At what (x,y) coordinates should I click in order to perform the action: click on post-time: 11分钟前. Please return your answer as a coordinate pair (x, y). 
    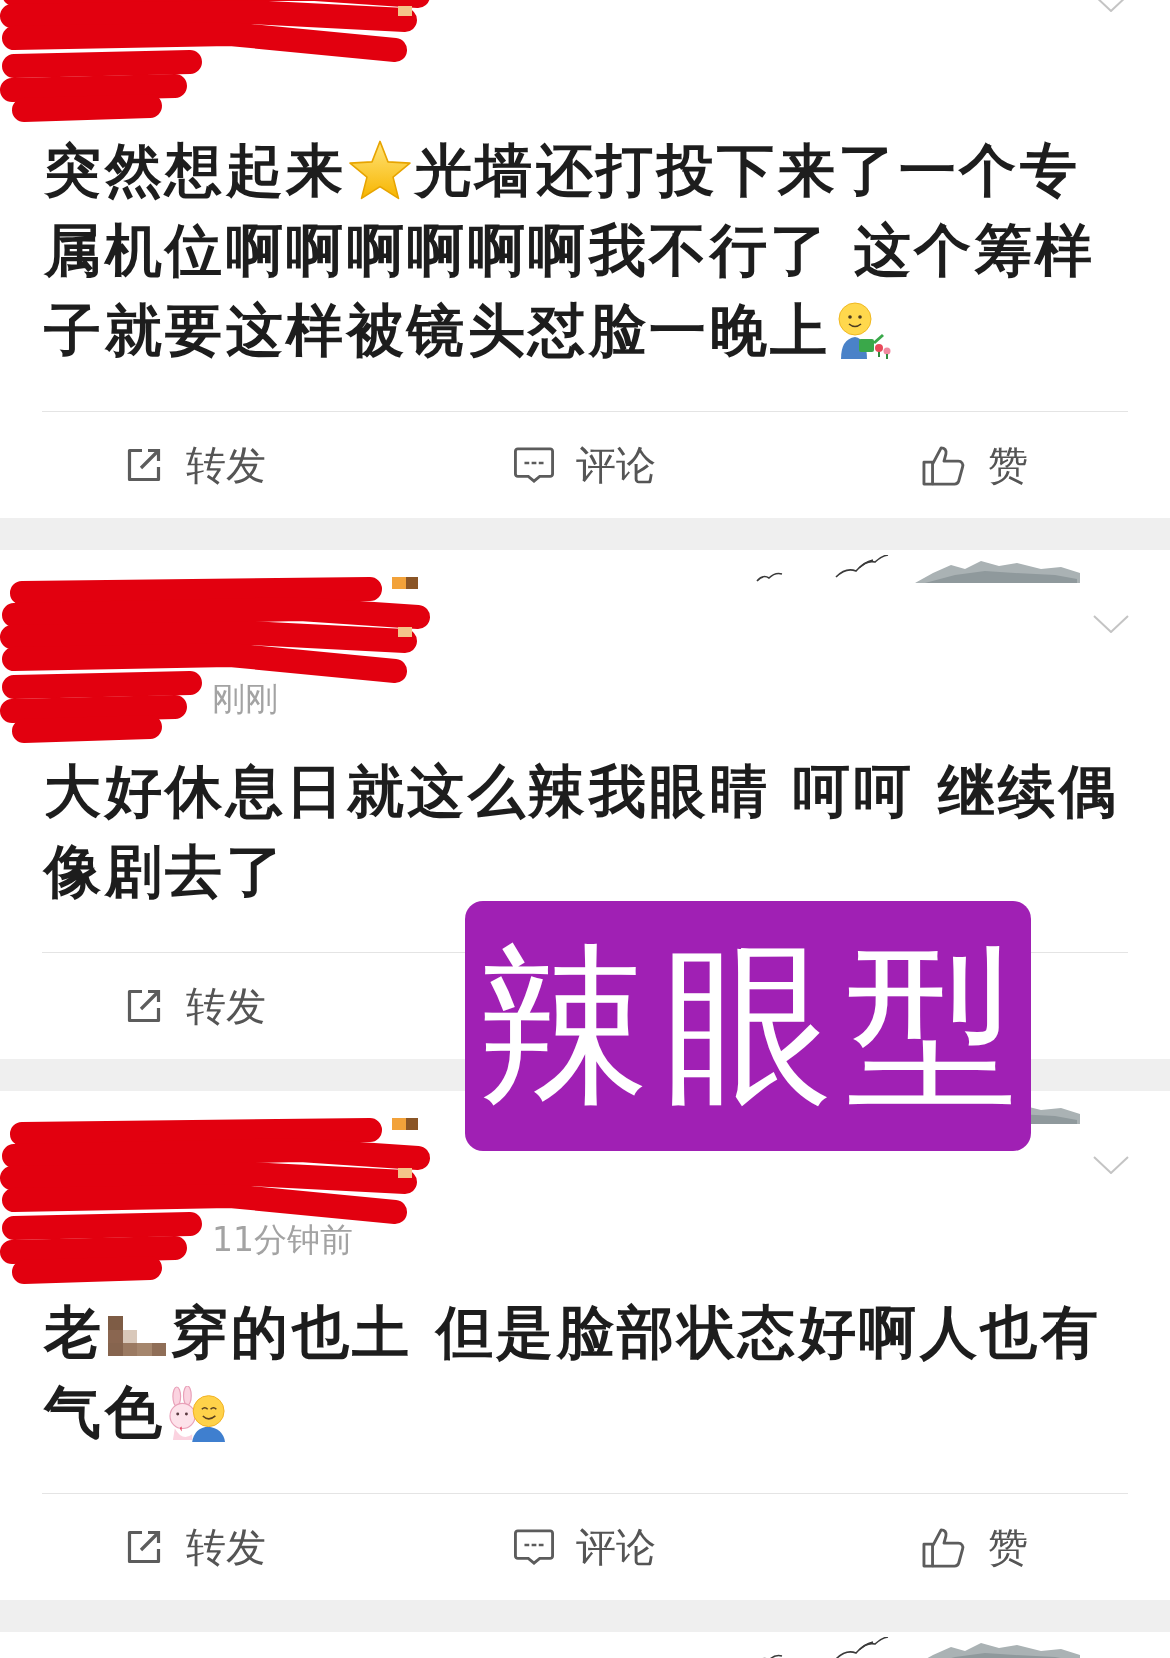
    Looking at the image, I should click on (282, 1240).